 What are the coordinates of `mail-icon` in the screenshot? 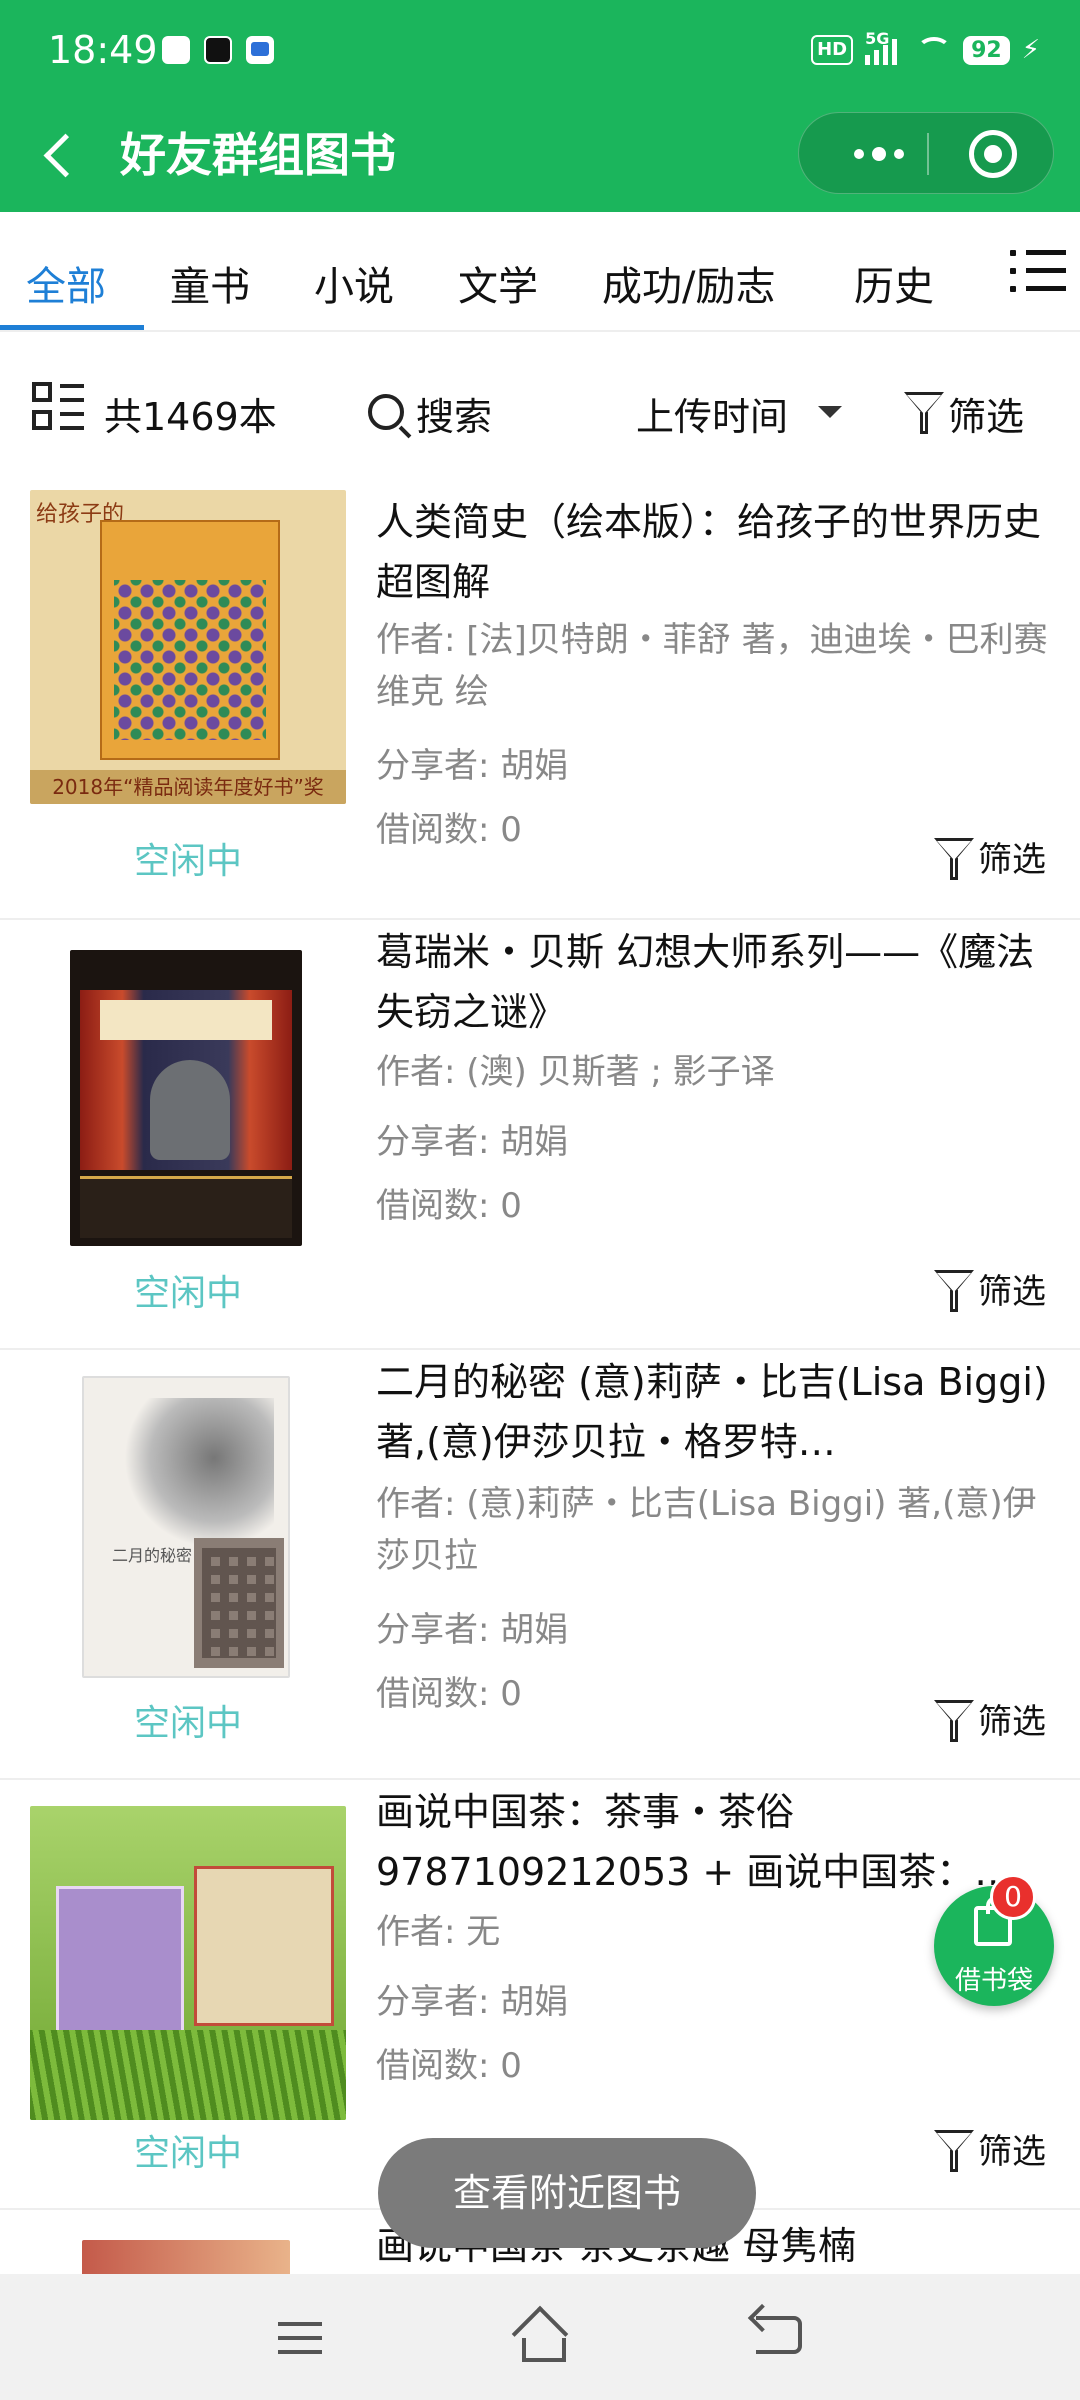 It's located at (260, 50).